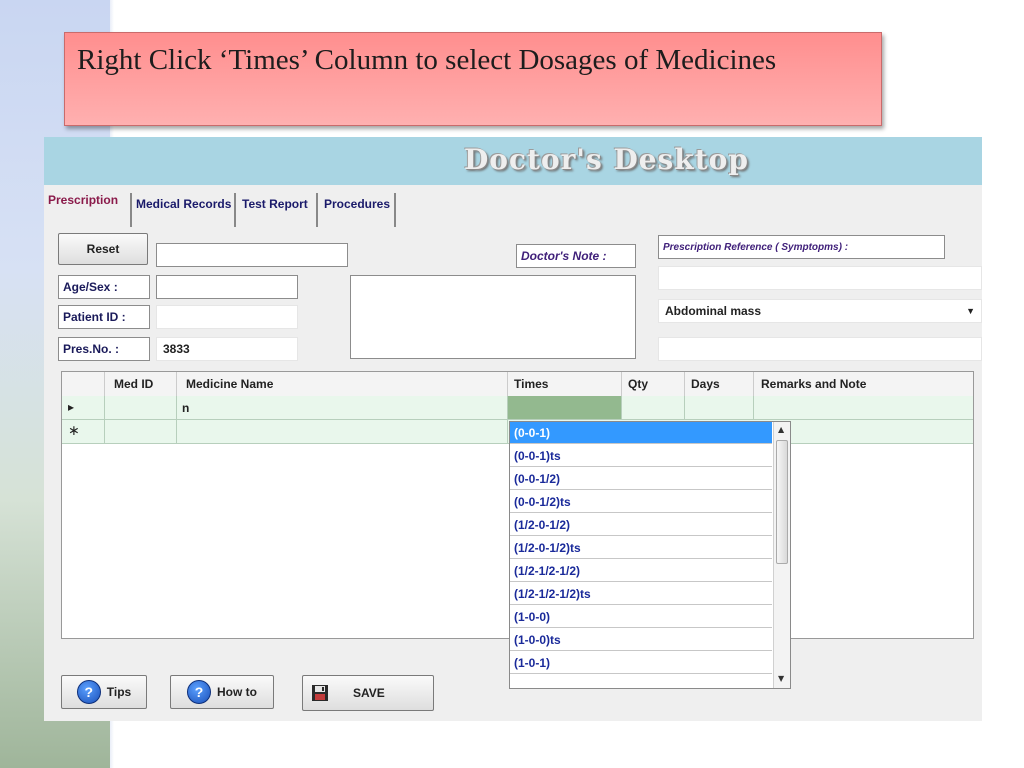 This screenshot has height=768, width=1024. What do you see at coordinates (641, 571) in the screenshot?
I see `dosage-option: (1/2-1/2-1/2)` at bounding box center [641, 571].